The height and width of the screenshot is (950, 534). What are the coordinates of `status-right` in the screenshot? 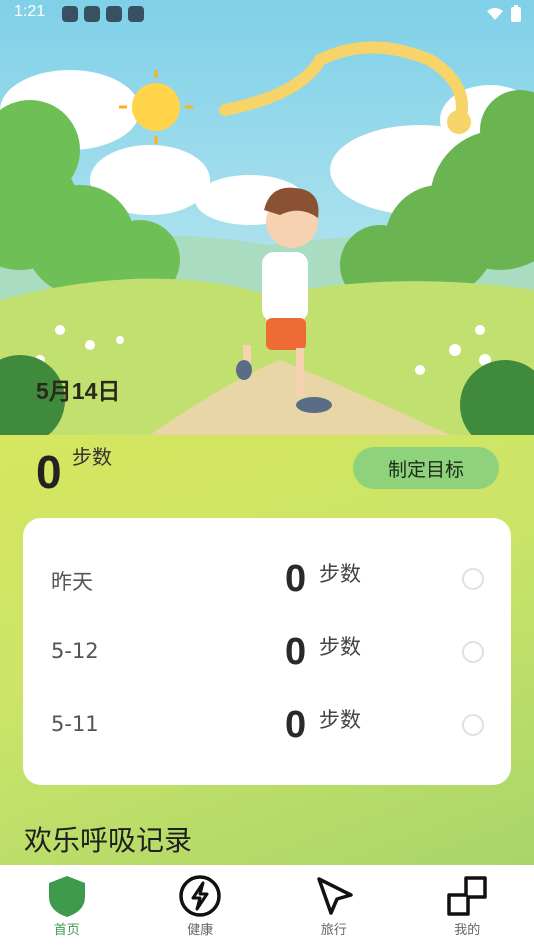 It's located at (504, 14).